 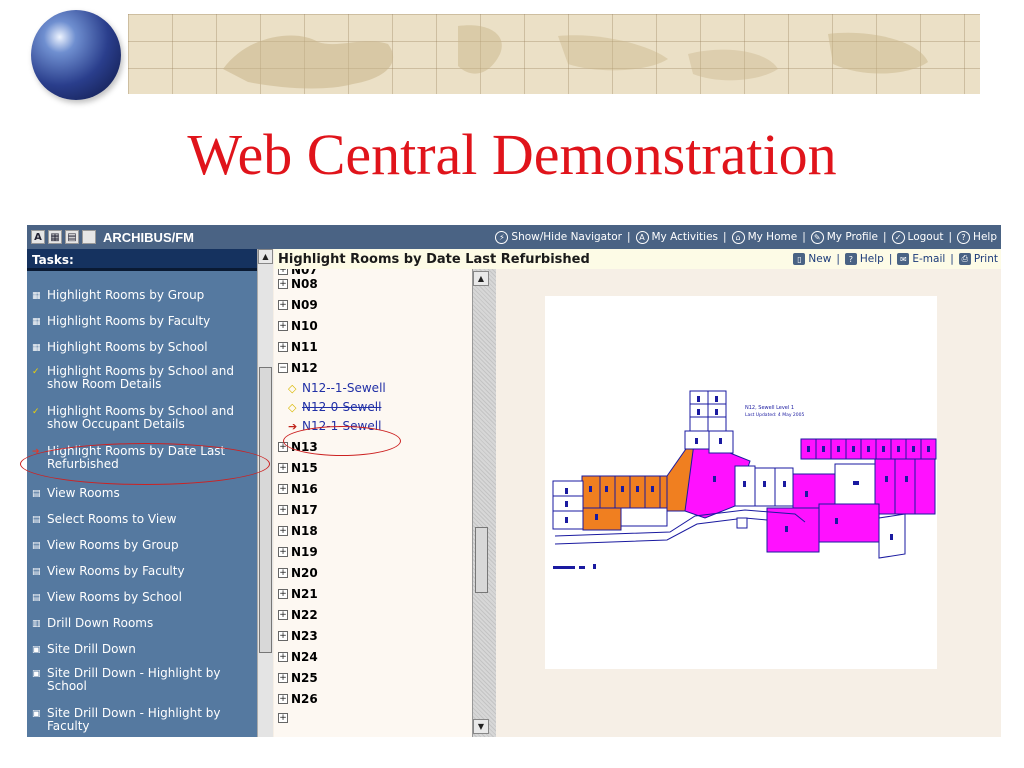 I want to click on tree-node-n07: + N07, so click(x=298, y=273).